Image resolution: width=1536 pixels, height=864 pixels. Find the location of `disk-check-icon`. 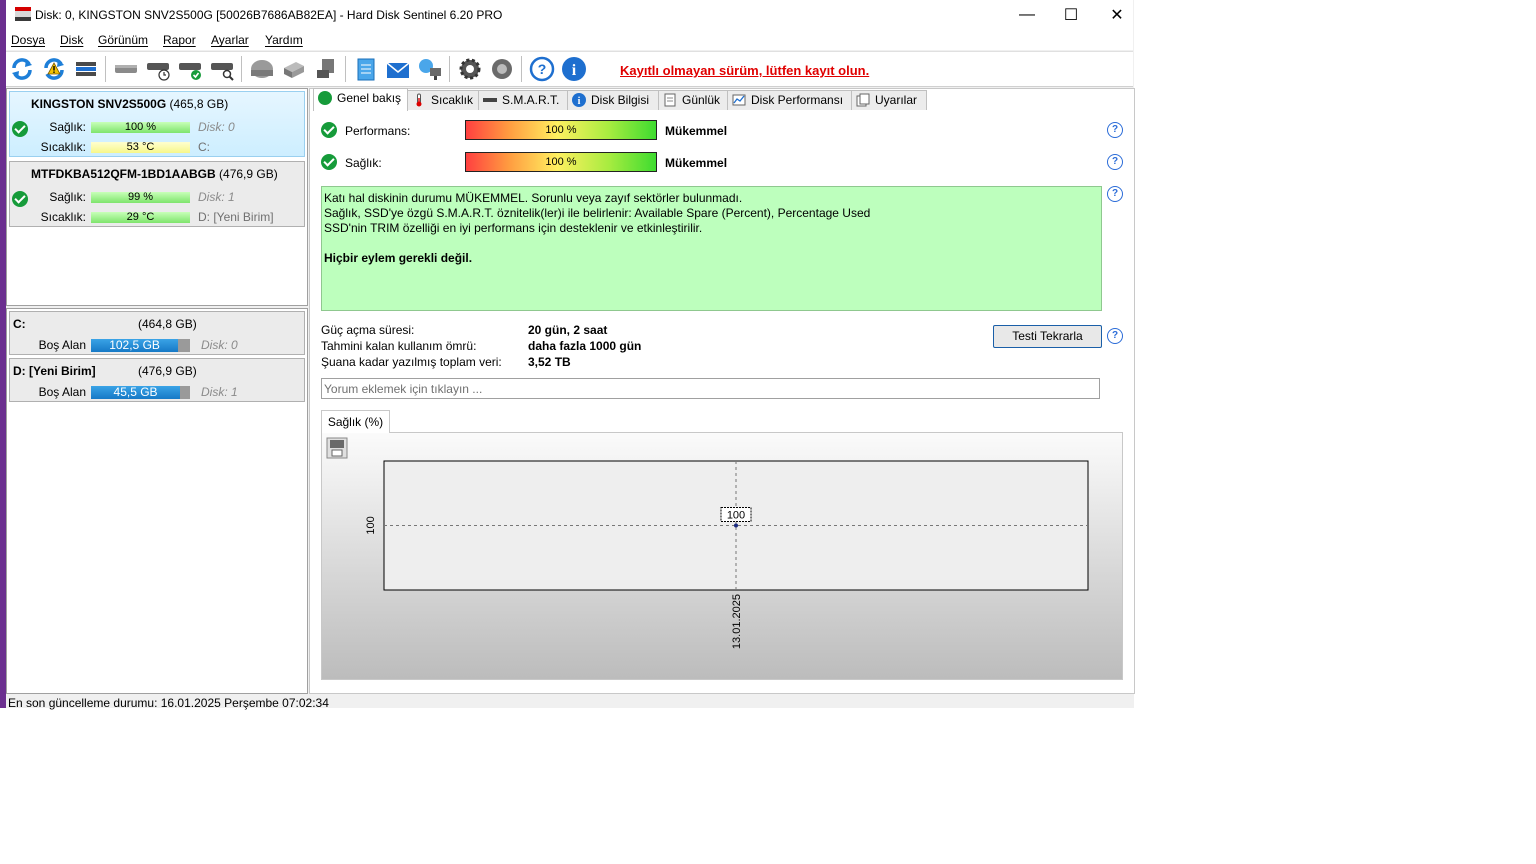

disk-check-icon is located at coordinates (190, 69).